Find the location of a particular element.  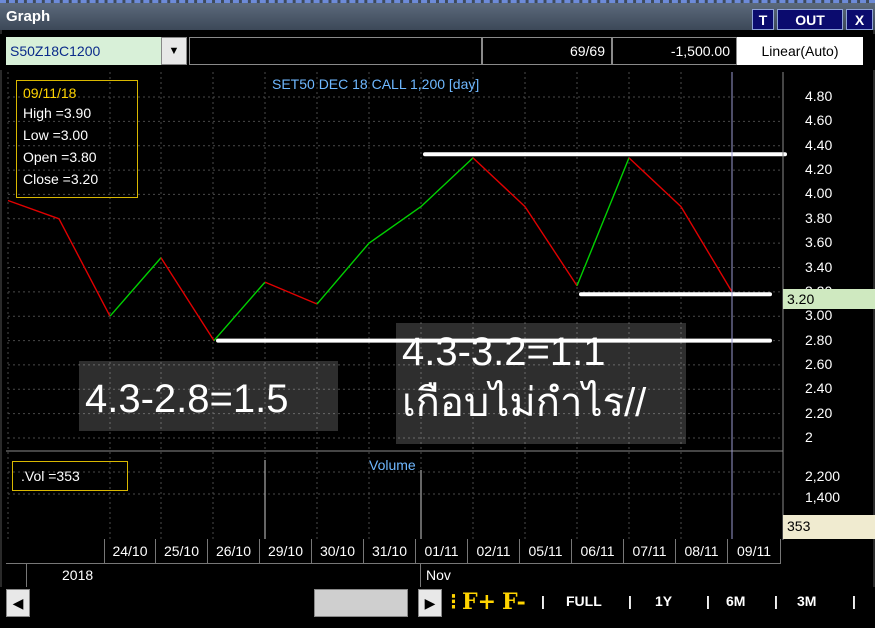

price-tick: 2.40 is located at coordinates (819, 388).